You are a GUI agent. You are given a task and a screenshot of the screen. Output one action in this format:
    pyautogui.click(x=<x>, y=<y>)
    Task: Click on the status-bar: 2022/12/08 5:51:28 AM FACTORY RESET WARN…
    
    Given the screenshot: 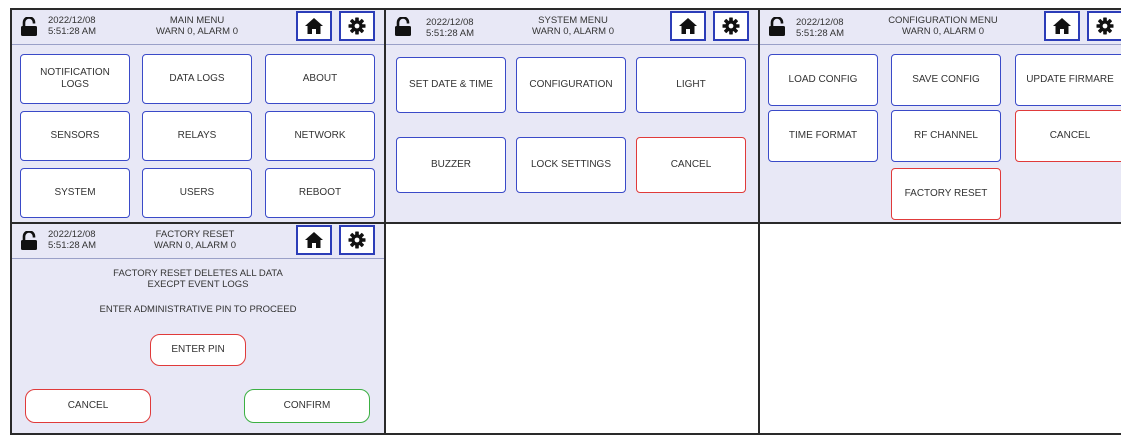 What is the action you would take?
    pyautogui.click(x=198, y=241)
    